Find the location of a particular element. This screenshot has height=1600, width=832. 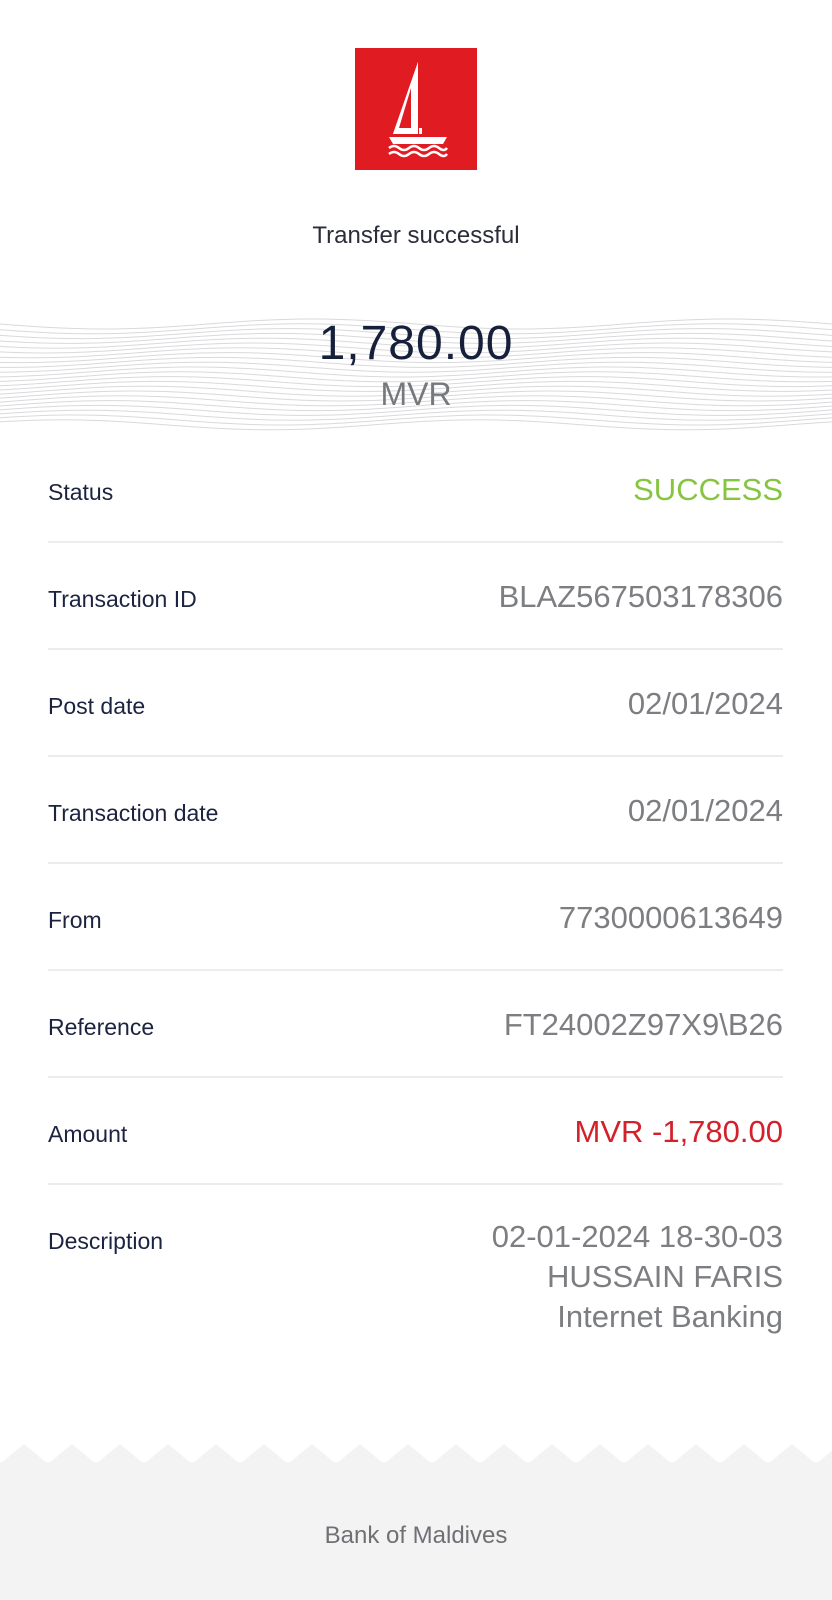

transaction-date-value: 02/01/2024 is located at coordinates (705, 810).